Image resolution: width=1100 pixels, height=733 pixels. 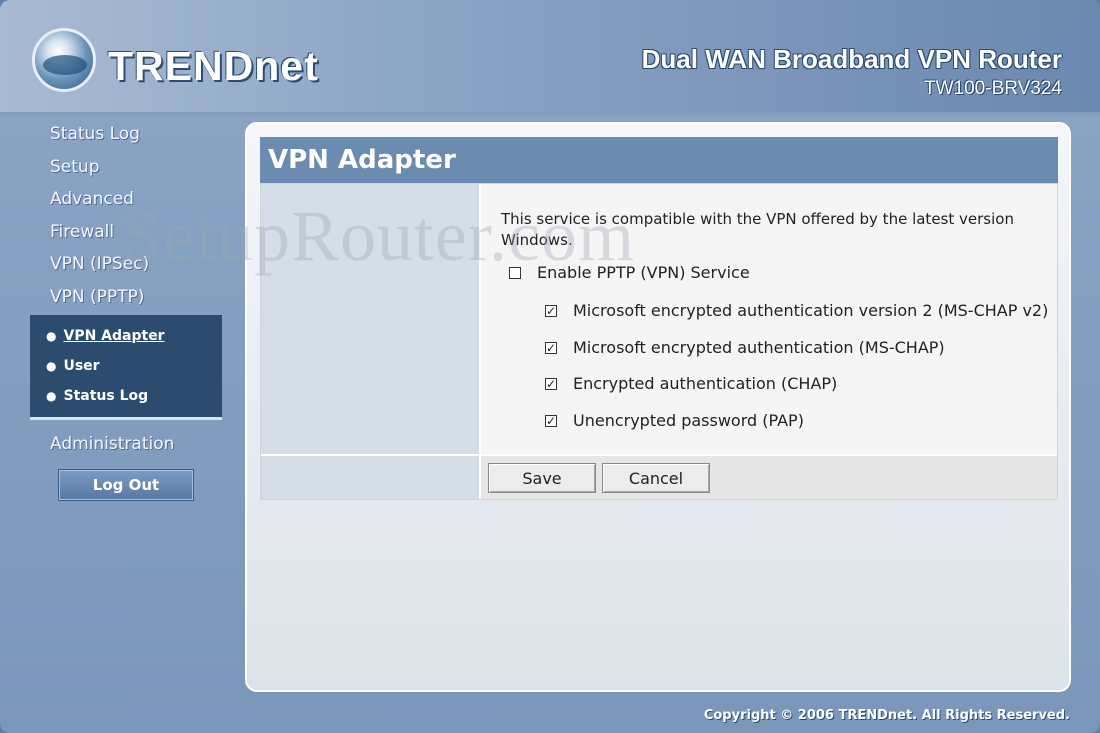 I want to click on submenu-item-status-log: ● Status Log, so click(x=126, y=396).